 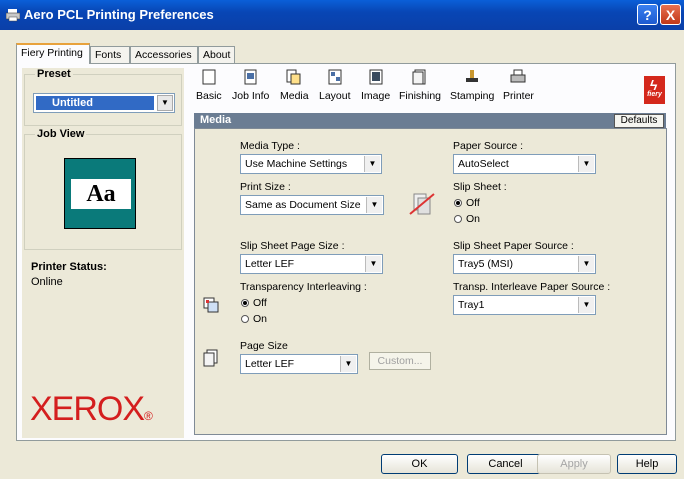 What do you see at coordinates (209, 96) in the screenshot?
I see `toolbar-label-basic: Basic` at bounding box center [209, 96].